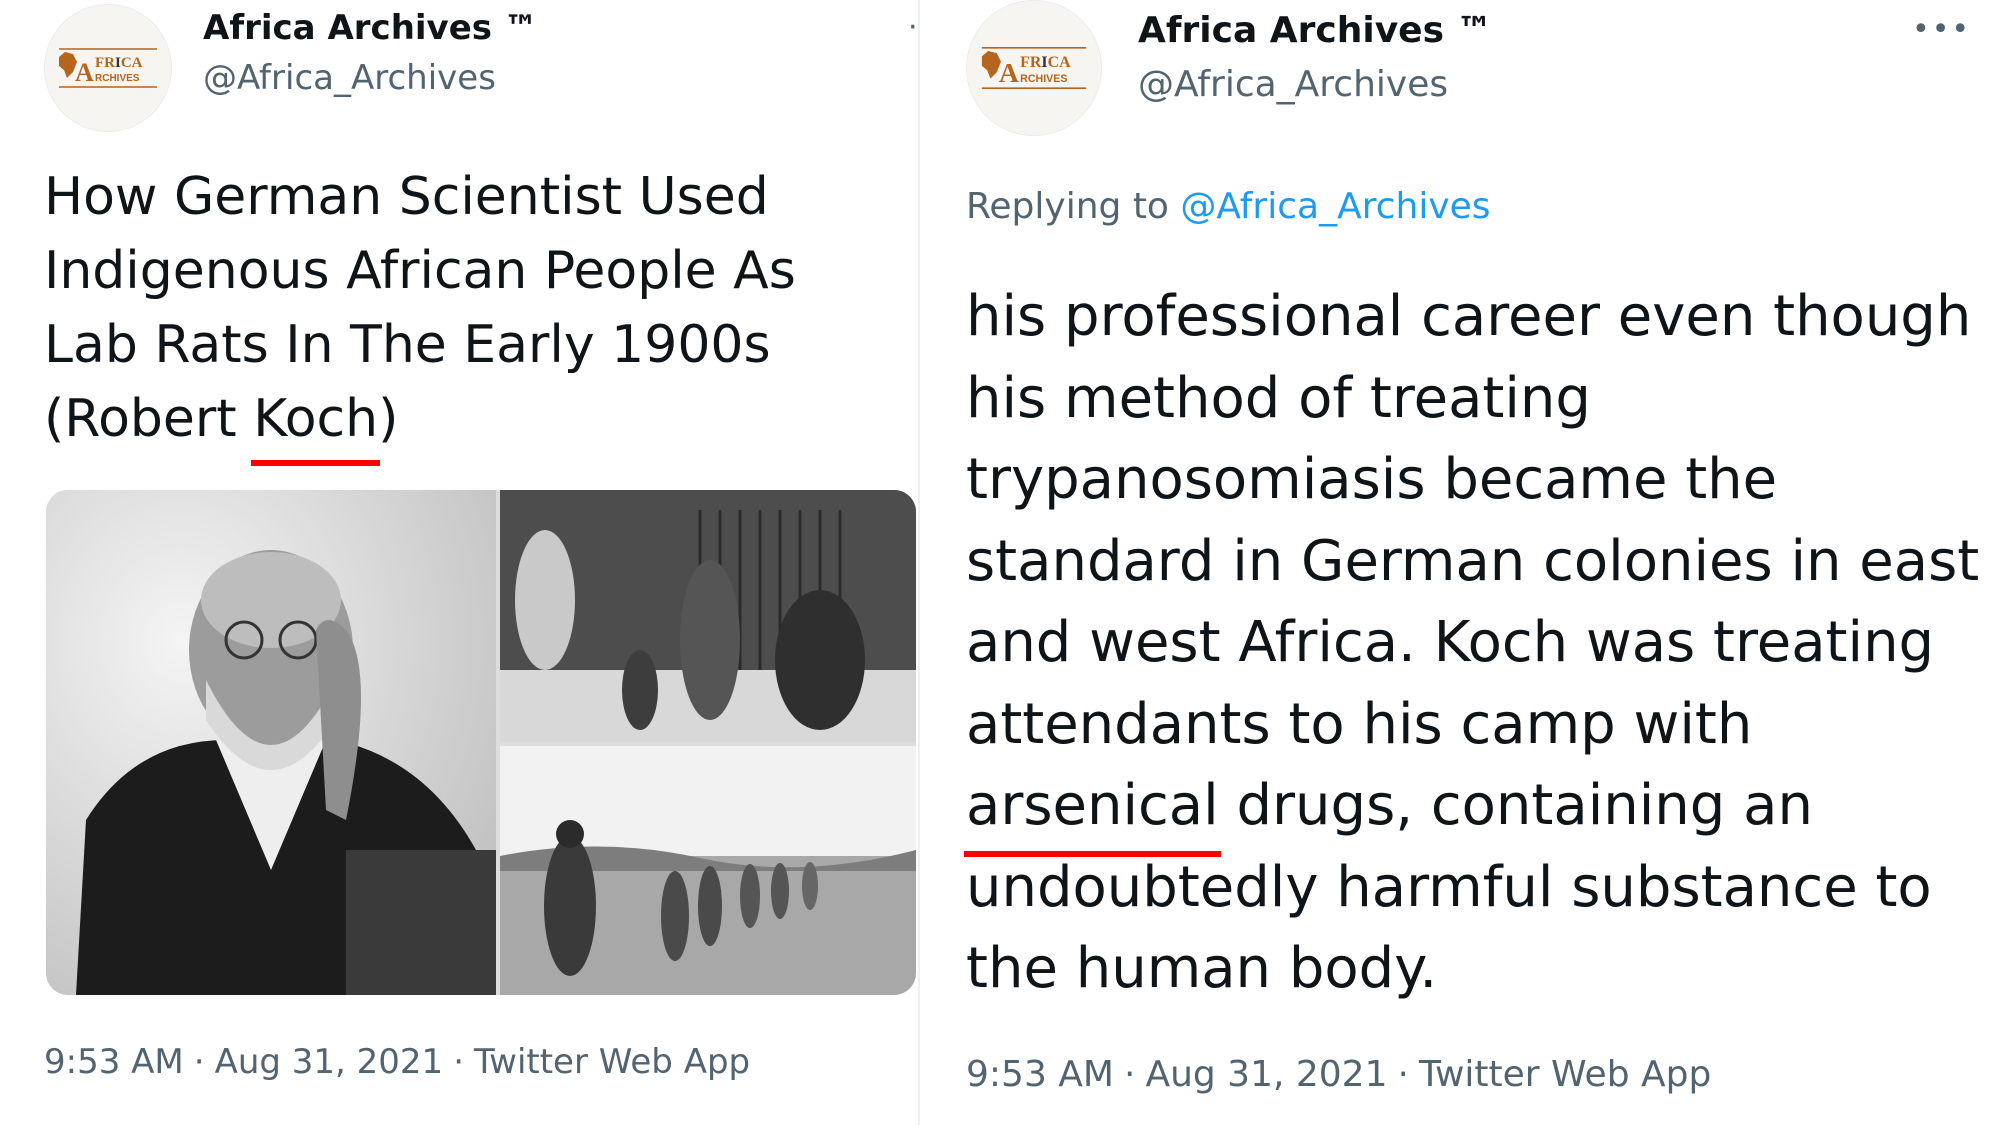 The image size is (2000, 1125). What do you see at coordinates (388, 419) in the screenshot?
I see `tweet-text-end: )` at bounding box center [388, 419].